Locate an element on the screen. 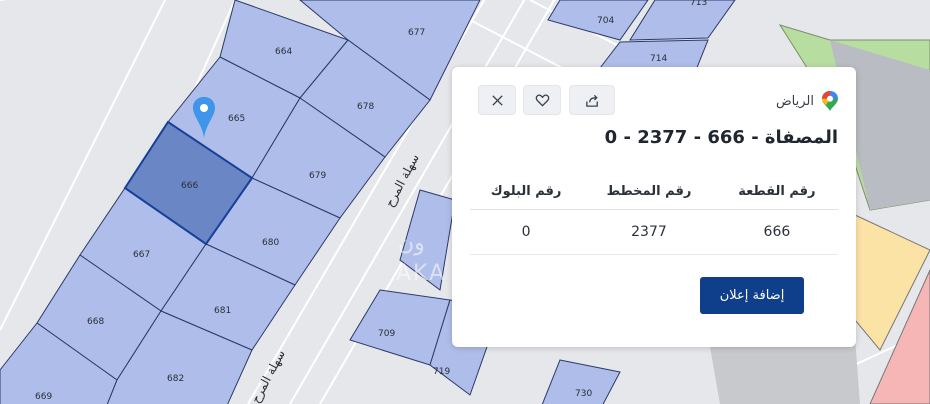 This screenshot has width=930, height=404. city-location: الرياض is located at coordinates (807, 101).